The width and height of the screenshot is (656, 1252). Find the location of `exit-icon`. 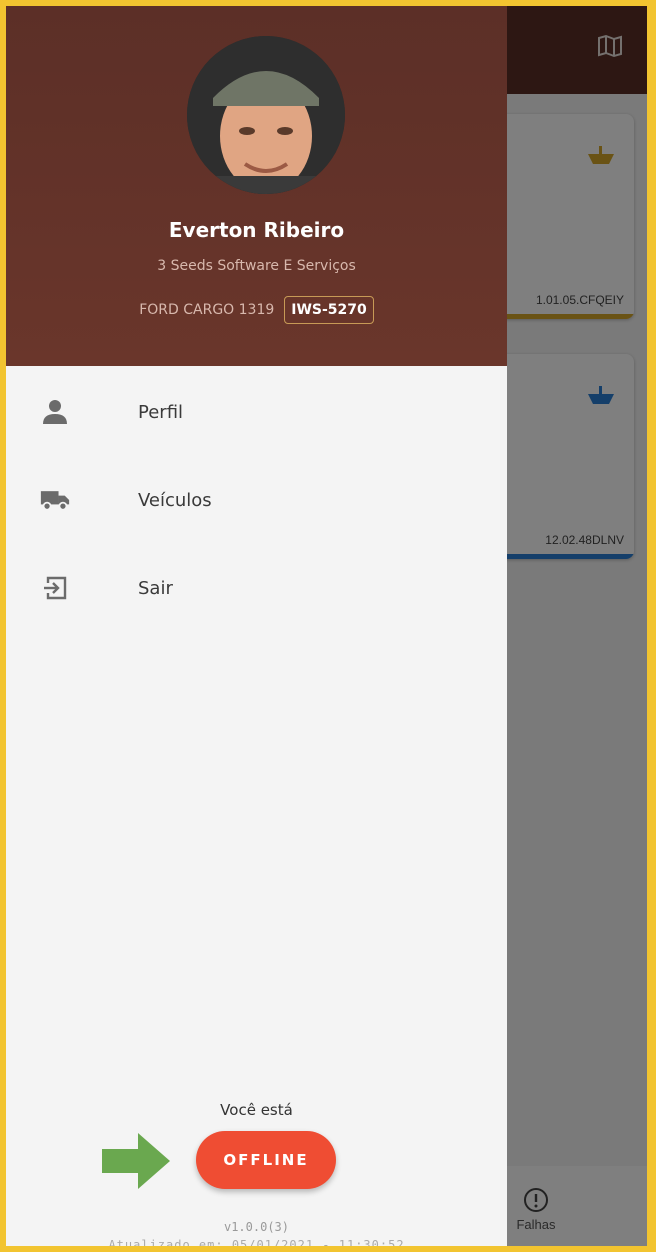

exit-icon is located at coordinates (55, 588).